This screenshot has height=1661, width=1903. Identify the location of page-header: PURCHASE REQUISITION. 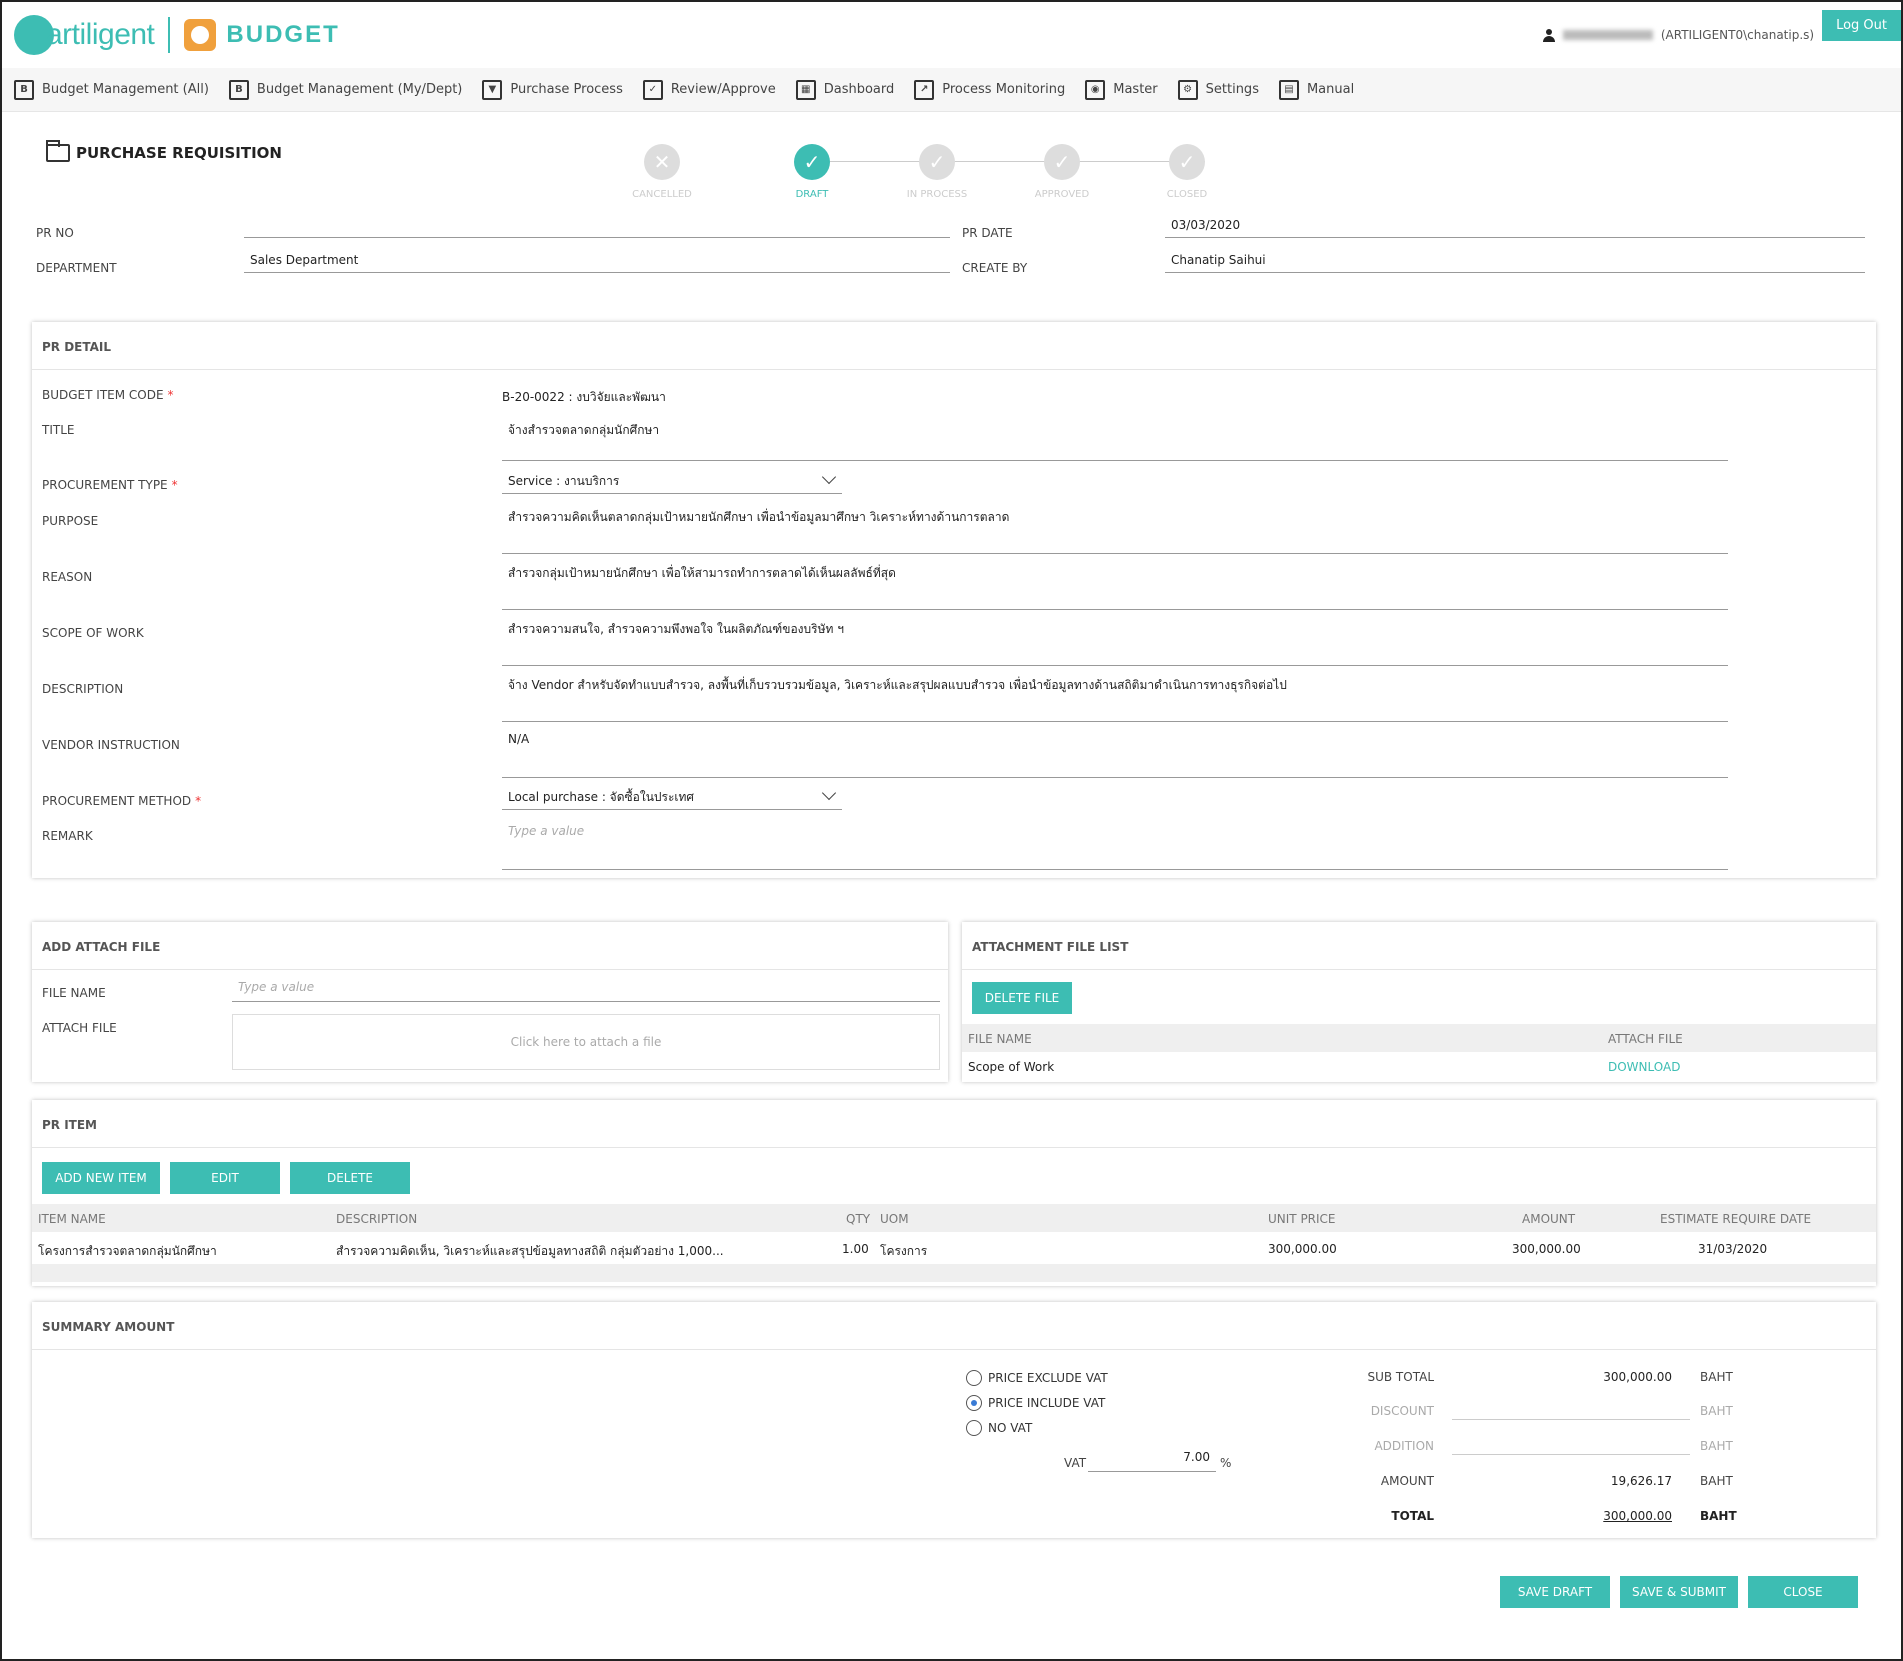
(164, 151).